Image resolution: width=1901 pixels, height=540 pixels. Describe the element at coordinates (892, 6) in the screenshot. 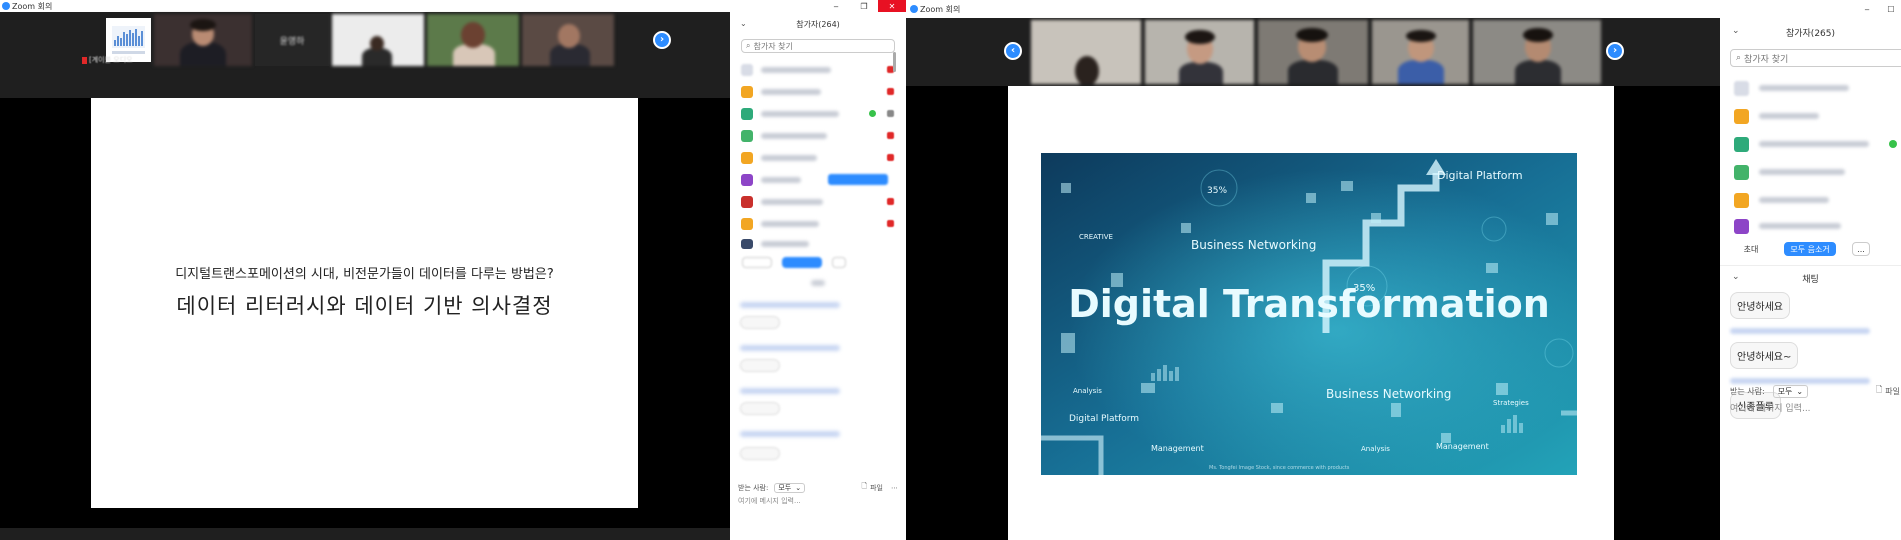

I see `close-button: ✕` at that location.